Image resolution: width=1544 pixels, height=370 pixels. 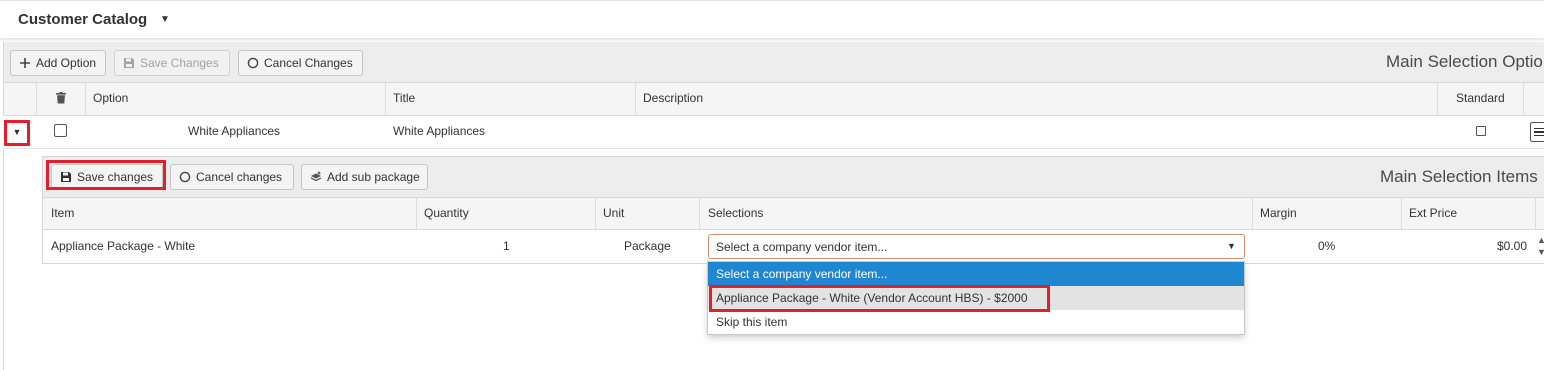 I want to click on add-sub-package-button: Add sub package, so click(x=364, y=177).